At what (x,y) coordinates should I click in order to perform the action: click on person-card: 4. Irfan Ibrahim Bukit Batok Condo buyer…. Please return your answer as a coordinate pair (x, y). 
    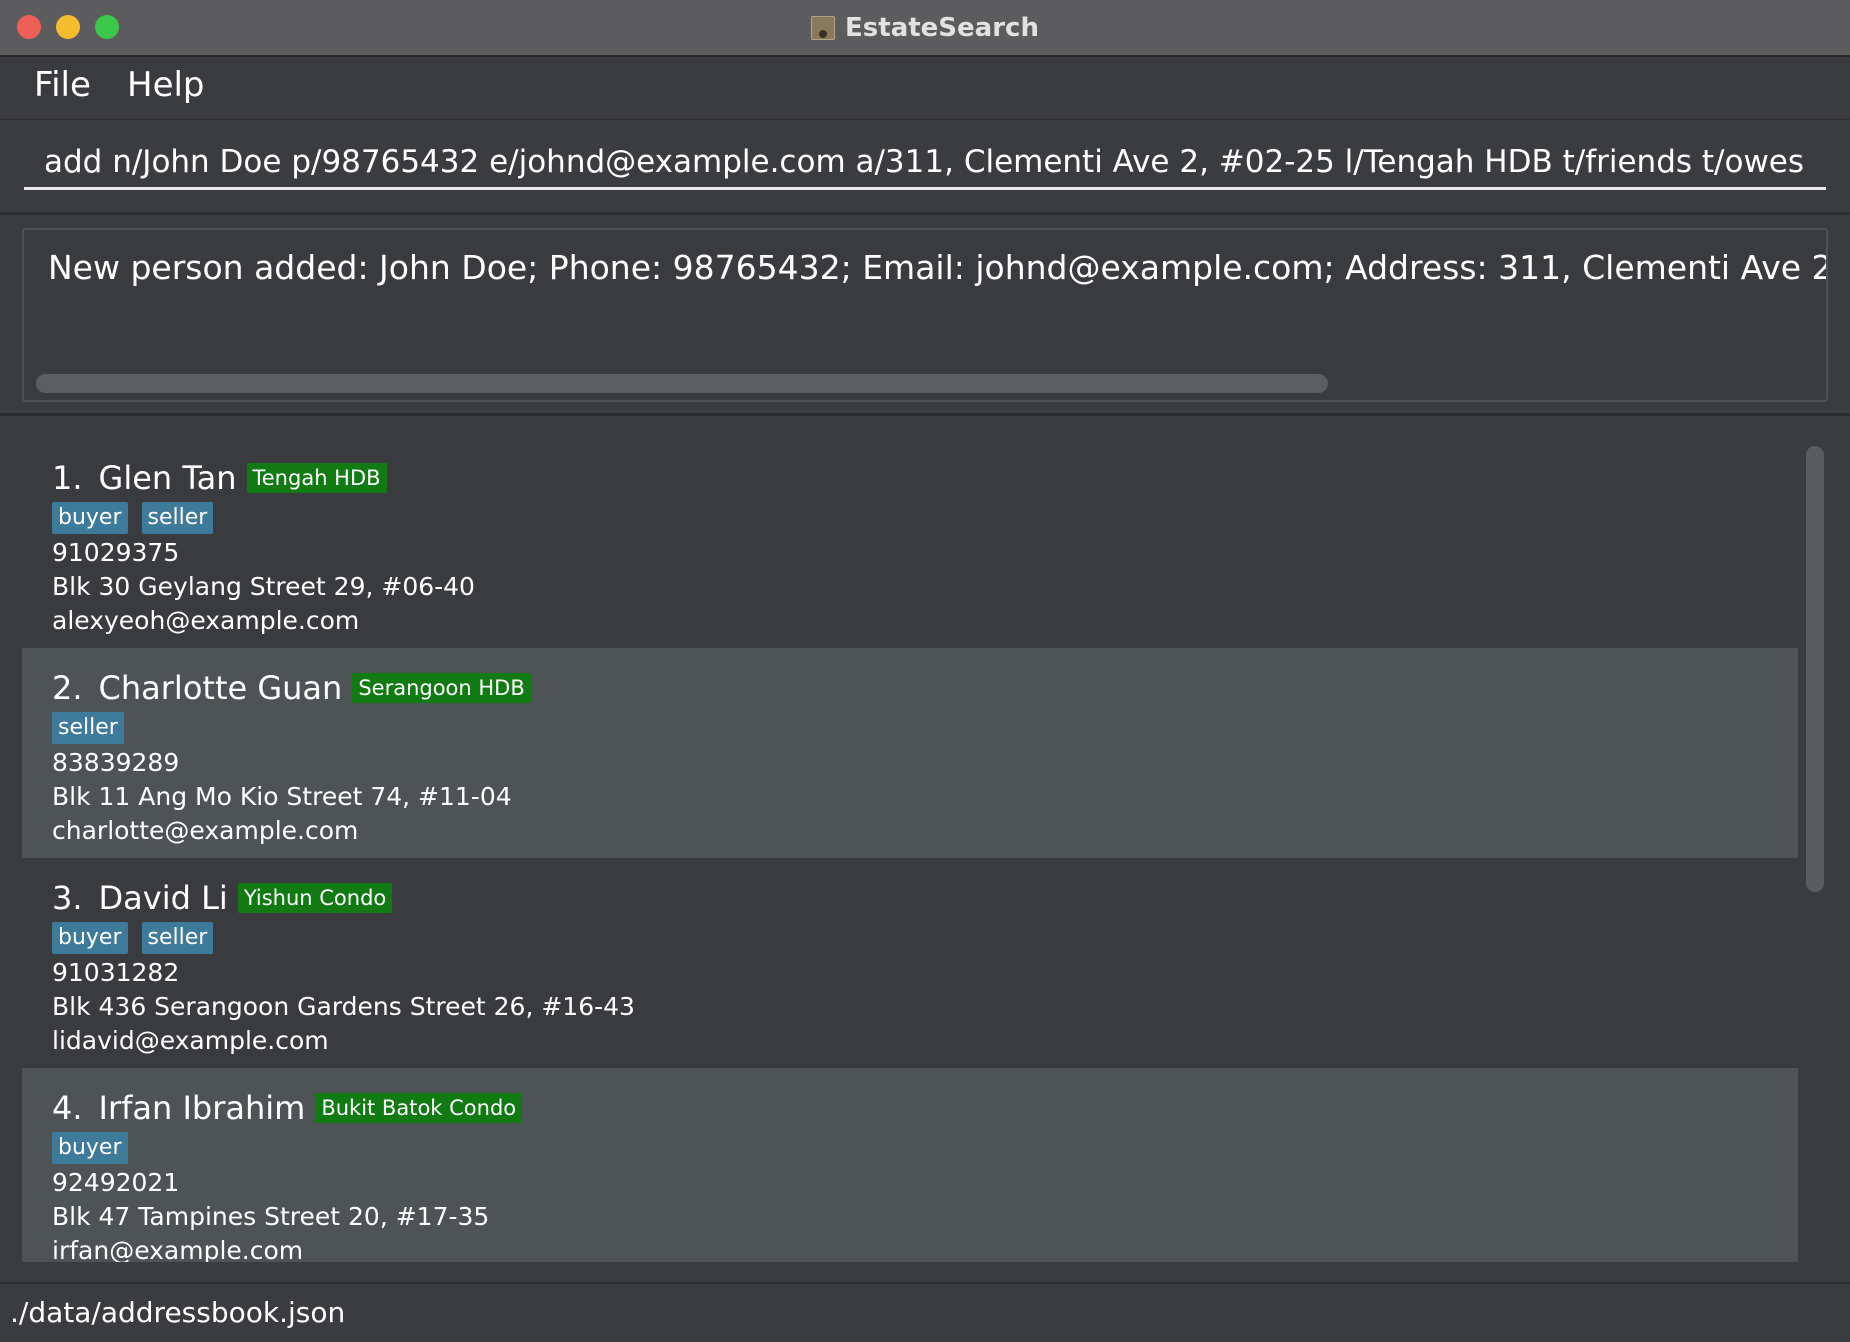
    Looking at the image, I should click on (910, 1165).